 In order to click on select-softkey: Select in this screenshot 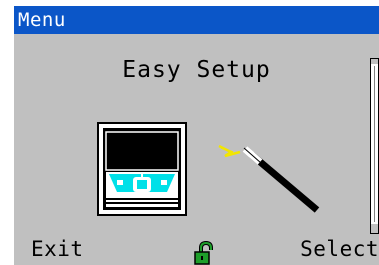, I will do `click(339, 249)`.